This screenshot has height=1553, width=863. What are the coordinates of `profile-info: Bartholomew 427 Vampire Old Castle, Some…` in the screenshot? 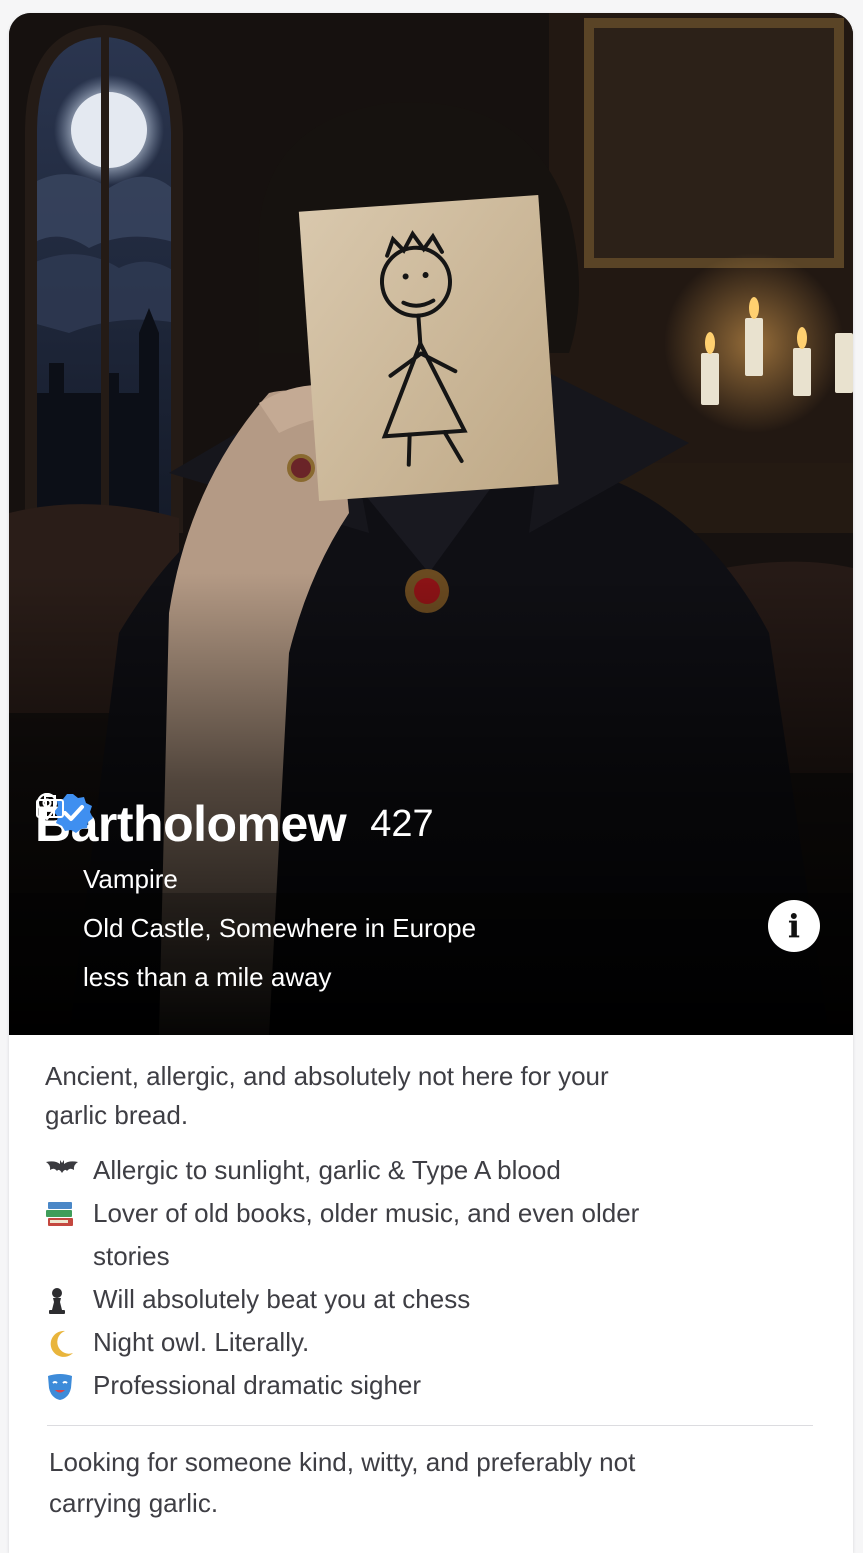 It's located at (435, 897).